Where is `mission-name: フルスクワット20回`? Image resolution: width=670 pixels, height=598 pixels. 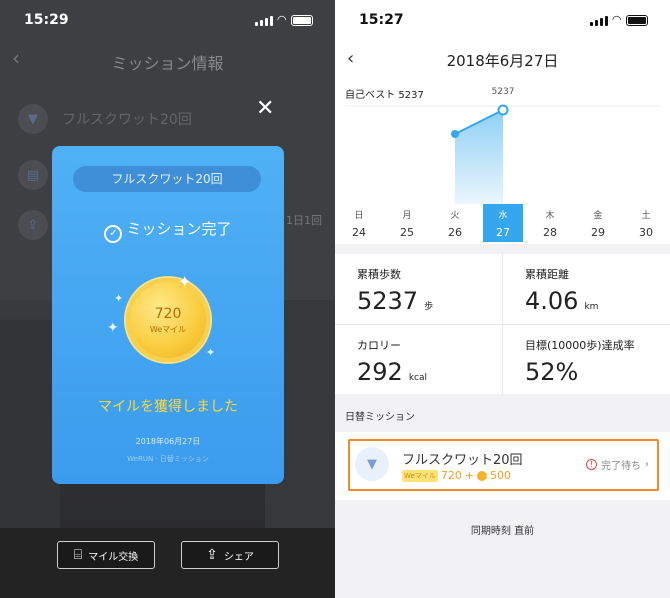
mission-name: フルスクワット20回 is located at coordinates (462, 460).